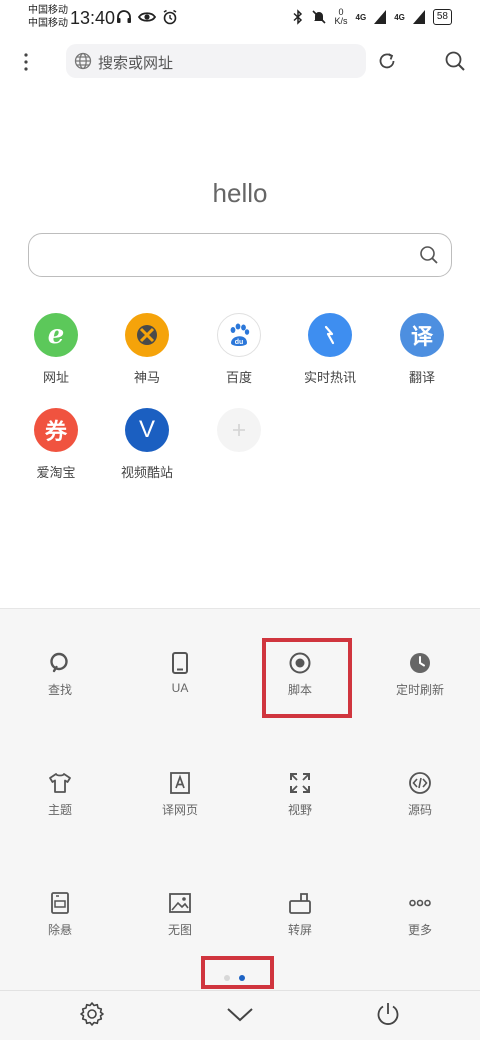 The height and width of the screenshot is (1040, 480). I want to click on menu-rotate-screen: 转屏, so click(300, 921).